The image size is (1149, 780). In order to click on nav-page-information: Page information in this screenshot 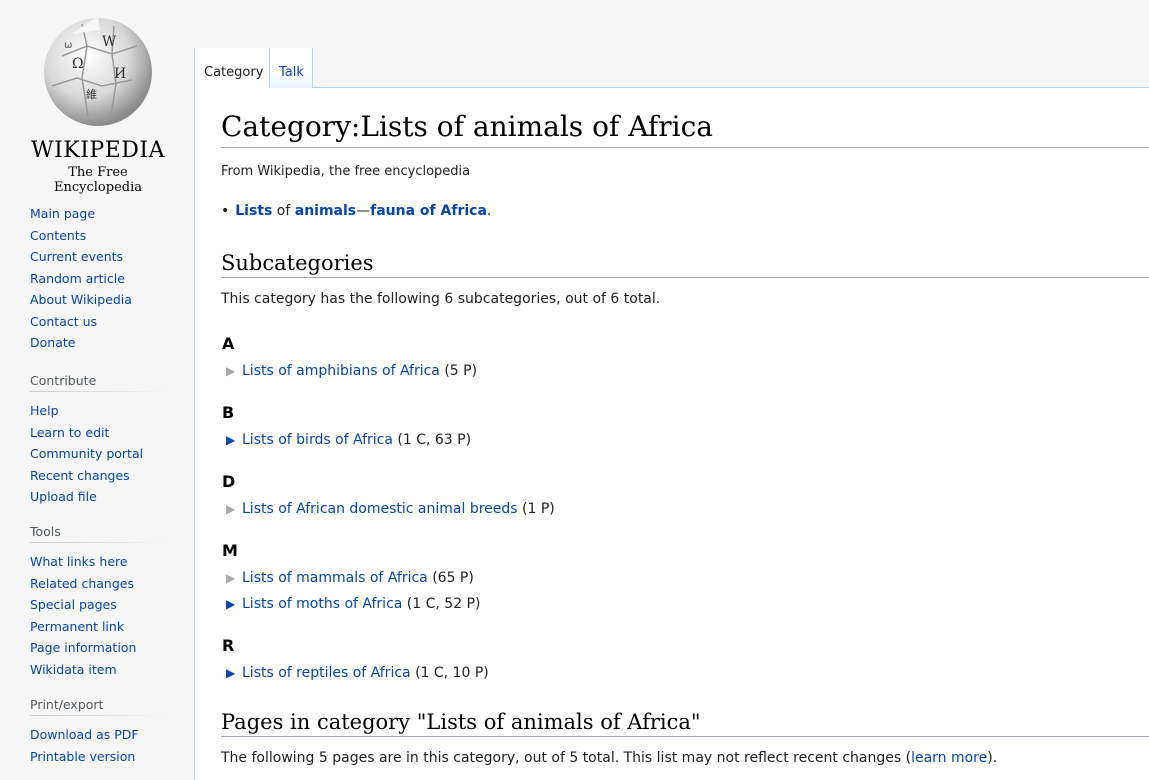, I will do `click(83, 647)`.